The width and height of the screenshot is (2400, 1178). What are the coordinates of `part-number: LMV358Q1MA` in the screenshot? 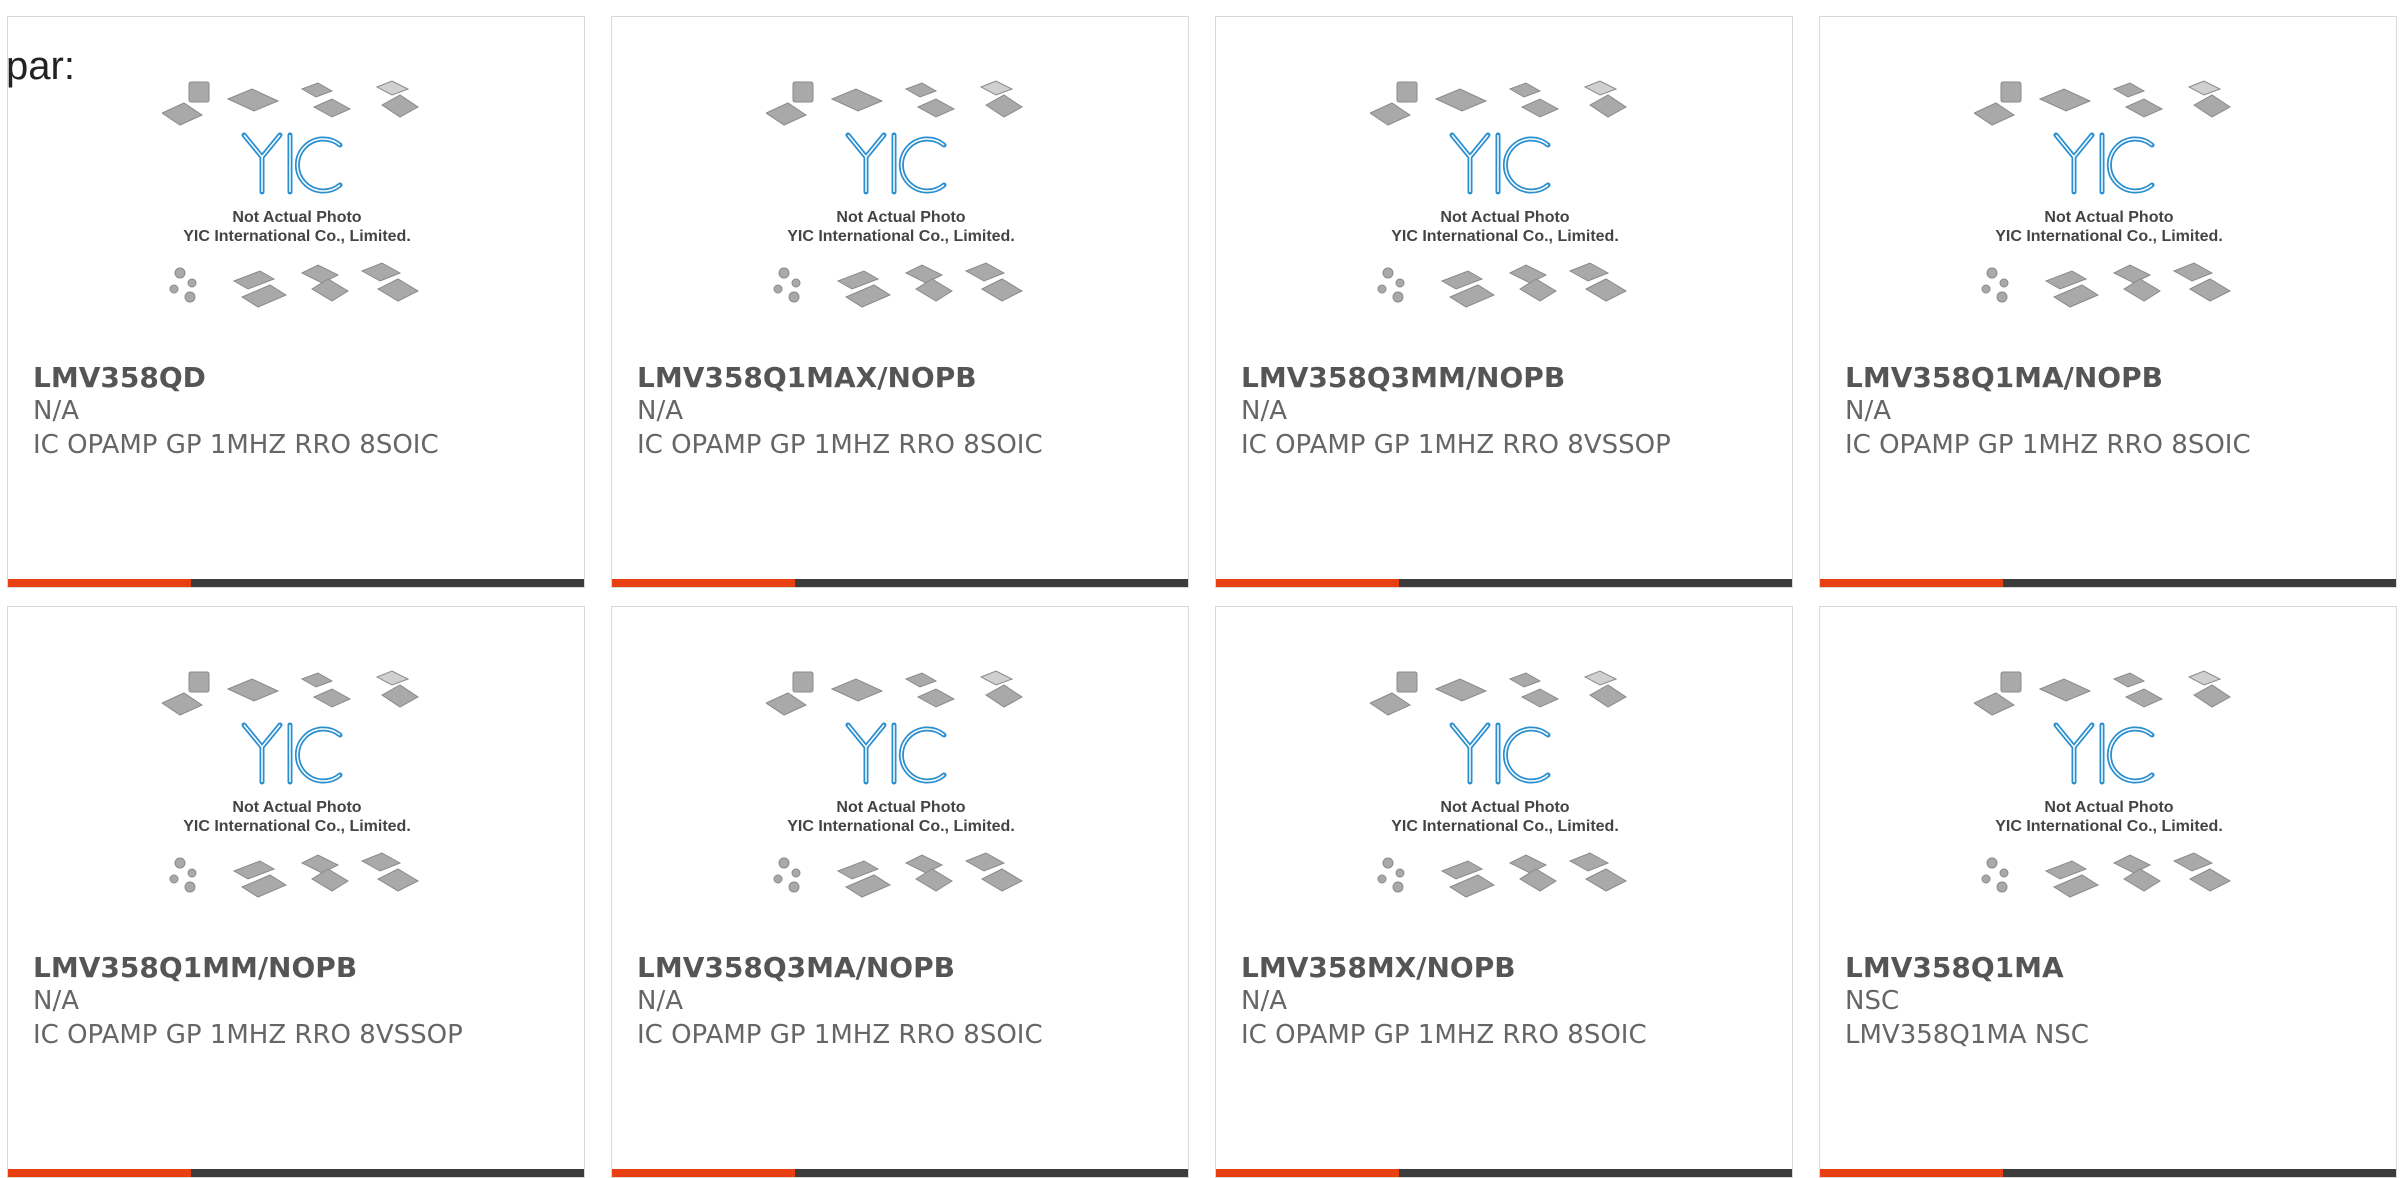 It's located at (1954, 967).